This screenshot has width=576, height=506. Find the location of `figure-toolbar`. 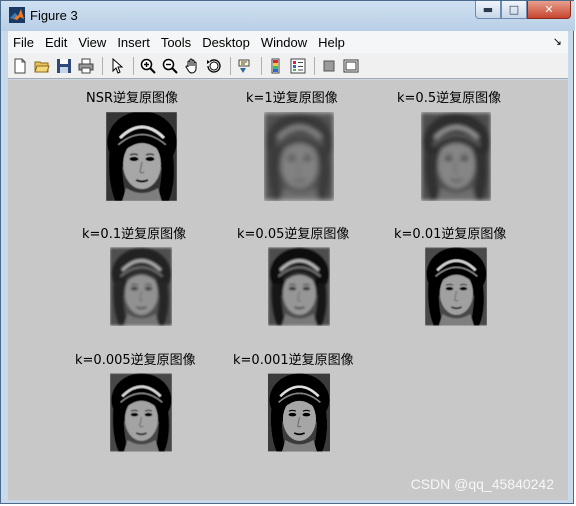

figure-toolbar is located at coordinates (288, 66).